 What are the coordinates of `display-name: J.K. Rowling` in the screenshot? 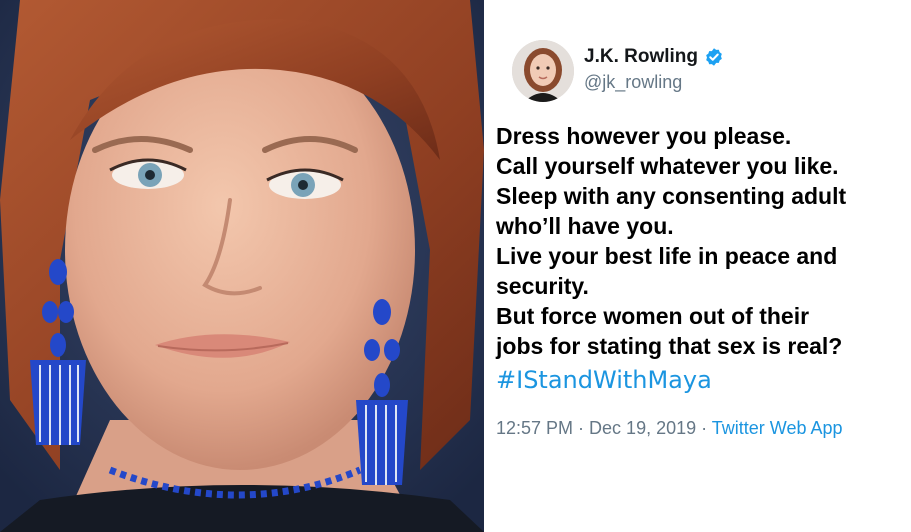 It's located at (654, 57).